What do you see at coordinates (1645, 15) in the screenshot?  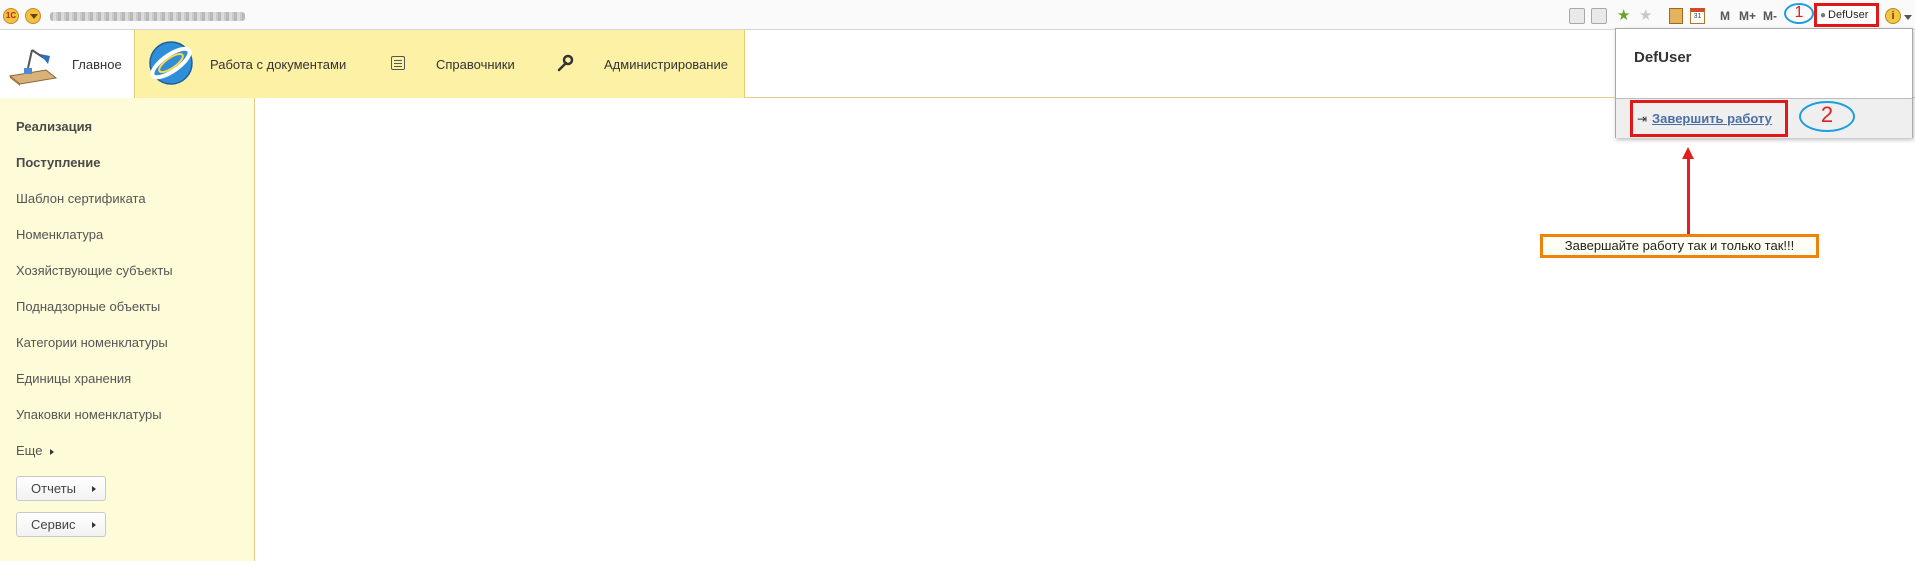 I see `add-to-favorites-icon: ★` at bounding box center [1645, 15].